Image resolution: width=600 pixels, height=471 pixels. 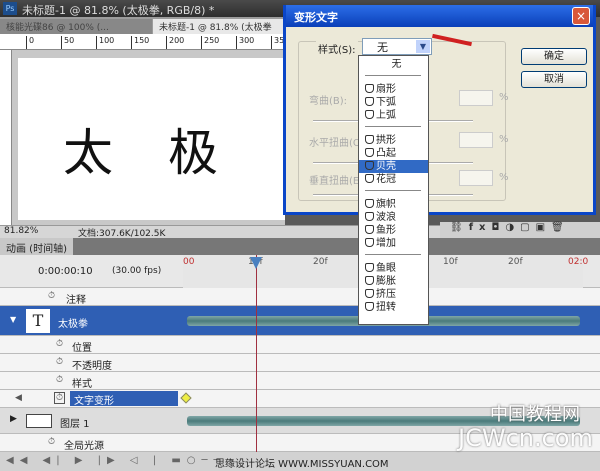 I want to click on dropdown-item-label: 无, so click(x=396, y=64).